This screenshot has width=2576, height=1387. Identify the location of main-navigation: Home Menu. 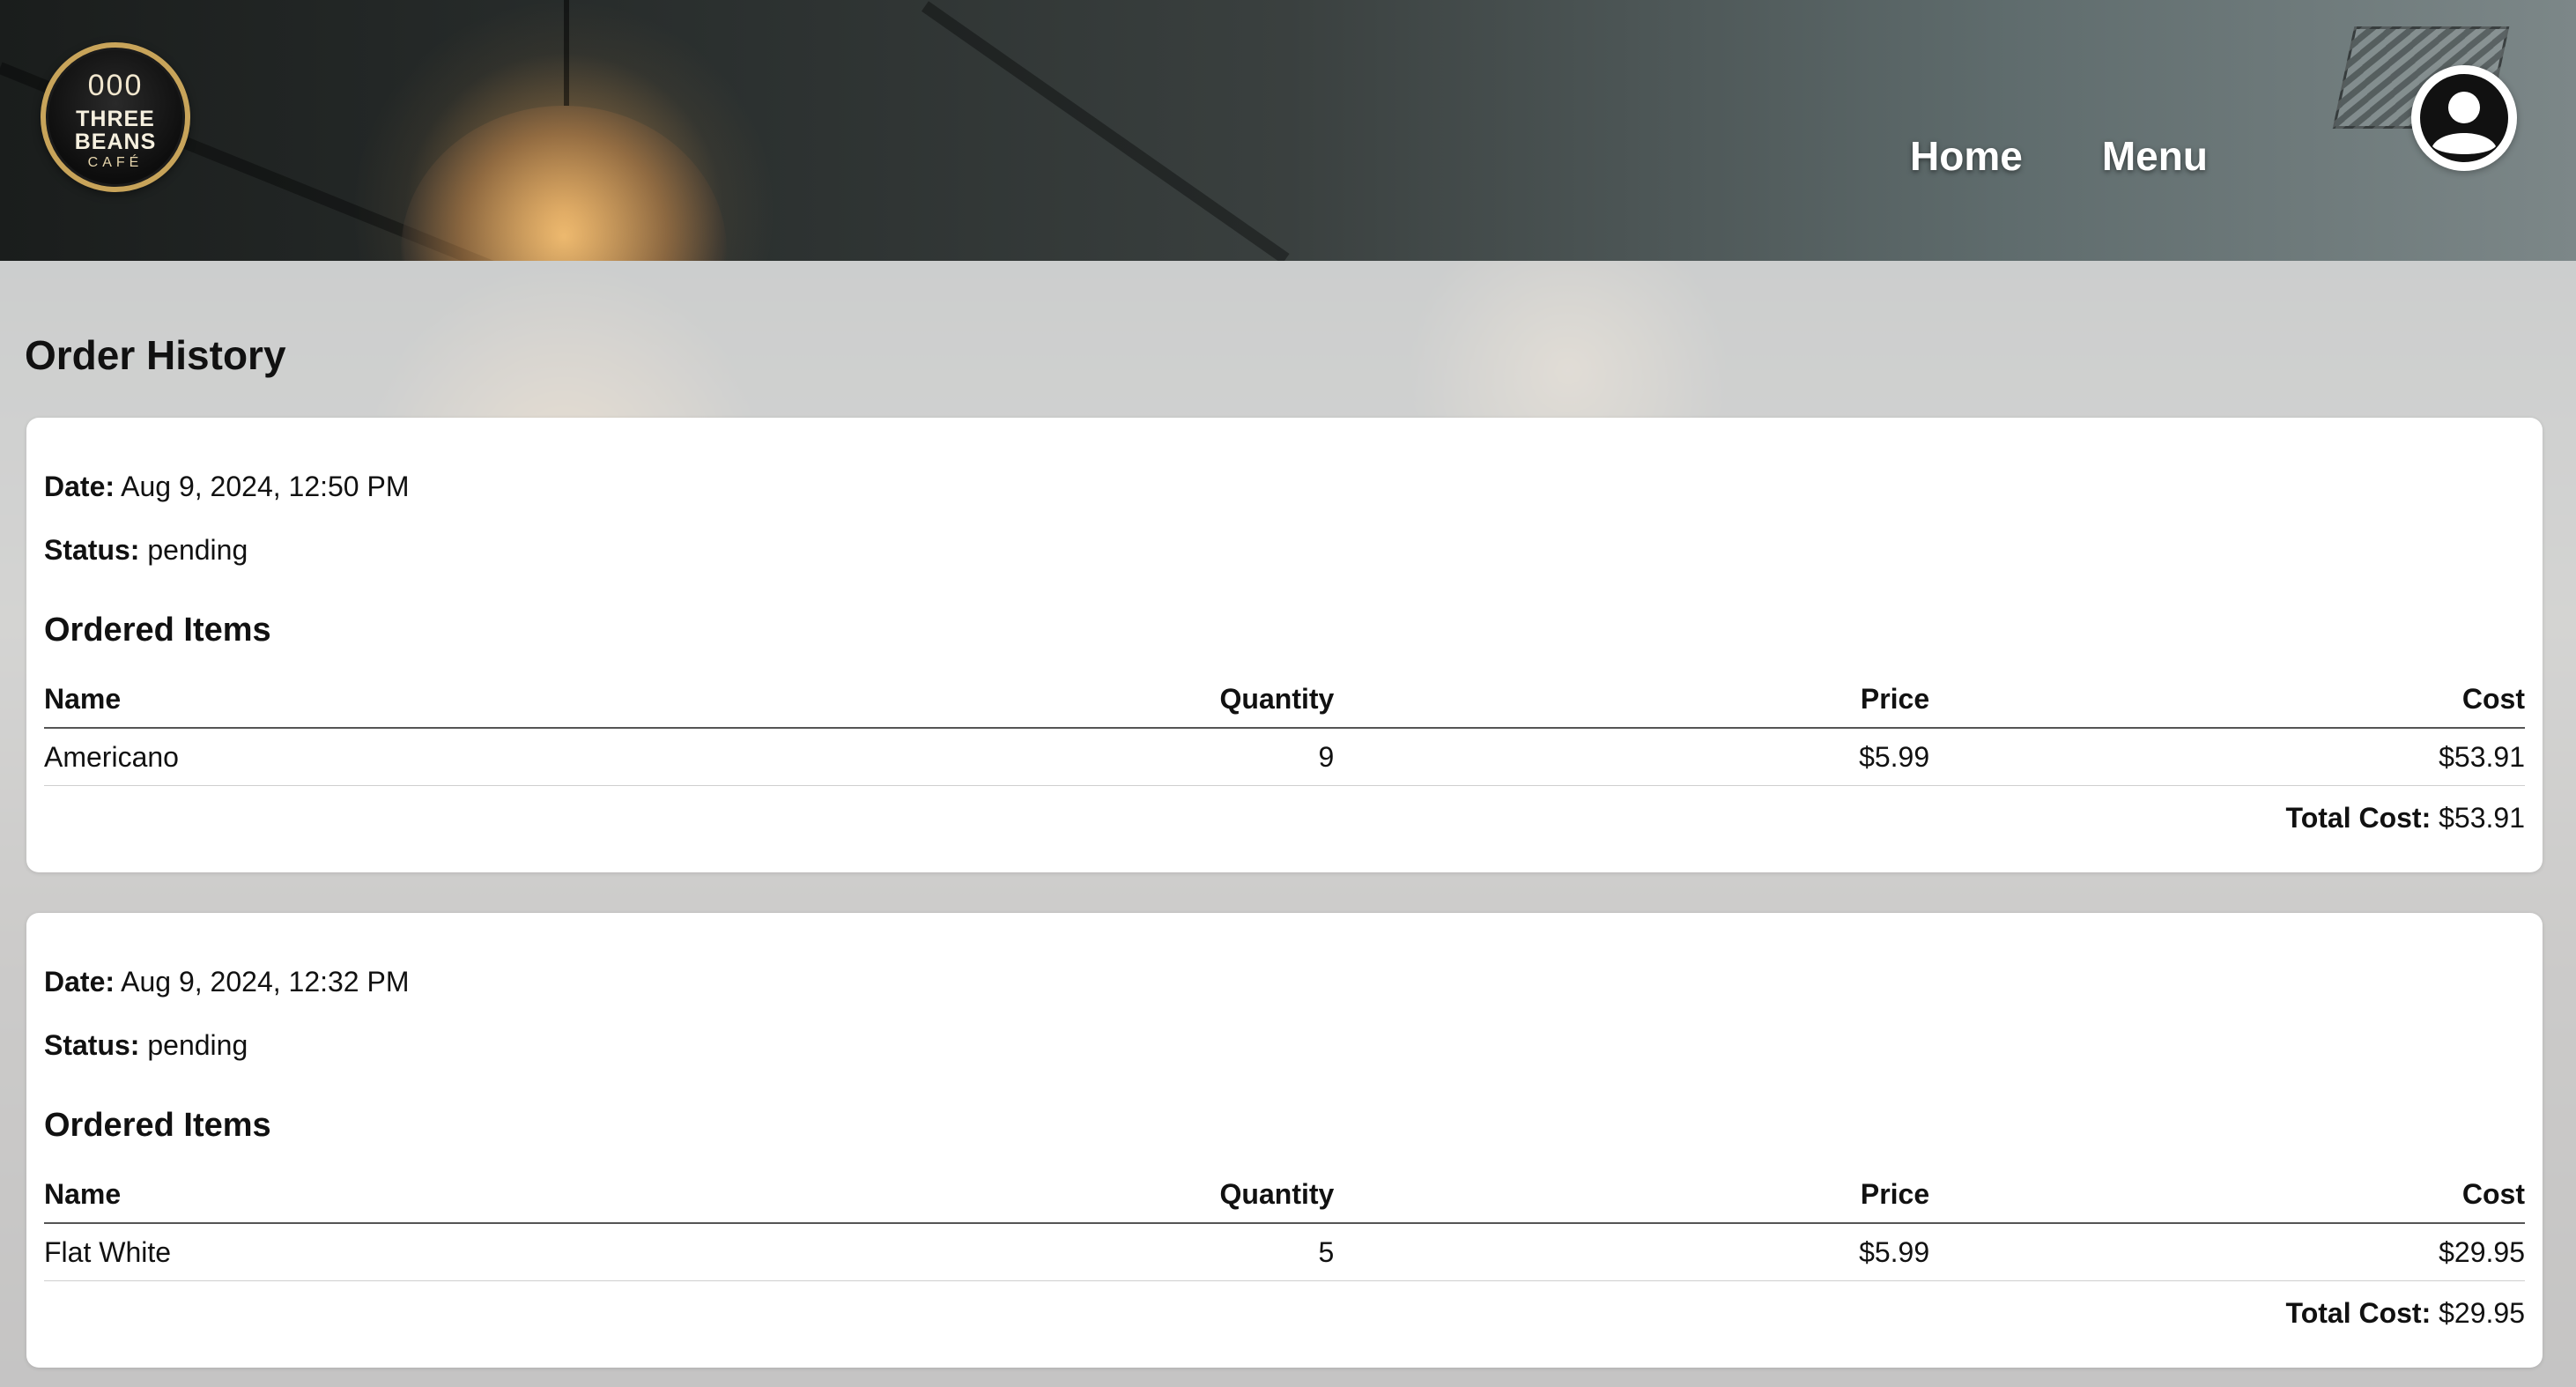
(2059, 156).